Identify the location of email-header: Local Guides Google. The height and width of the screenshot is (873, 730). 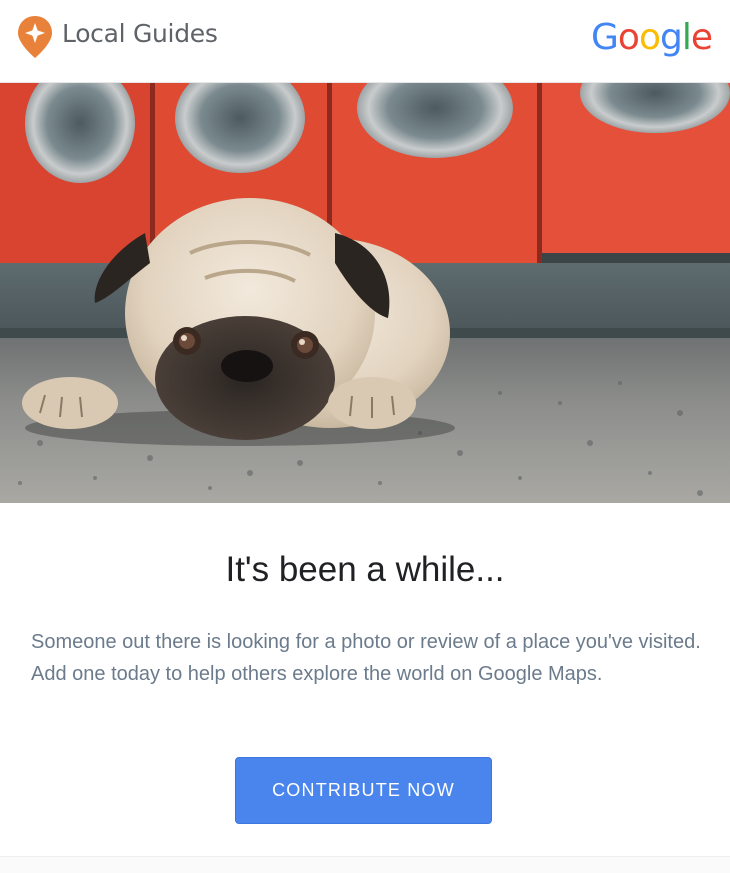
(365, 41).